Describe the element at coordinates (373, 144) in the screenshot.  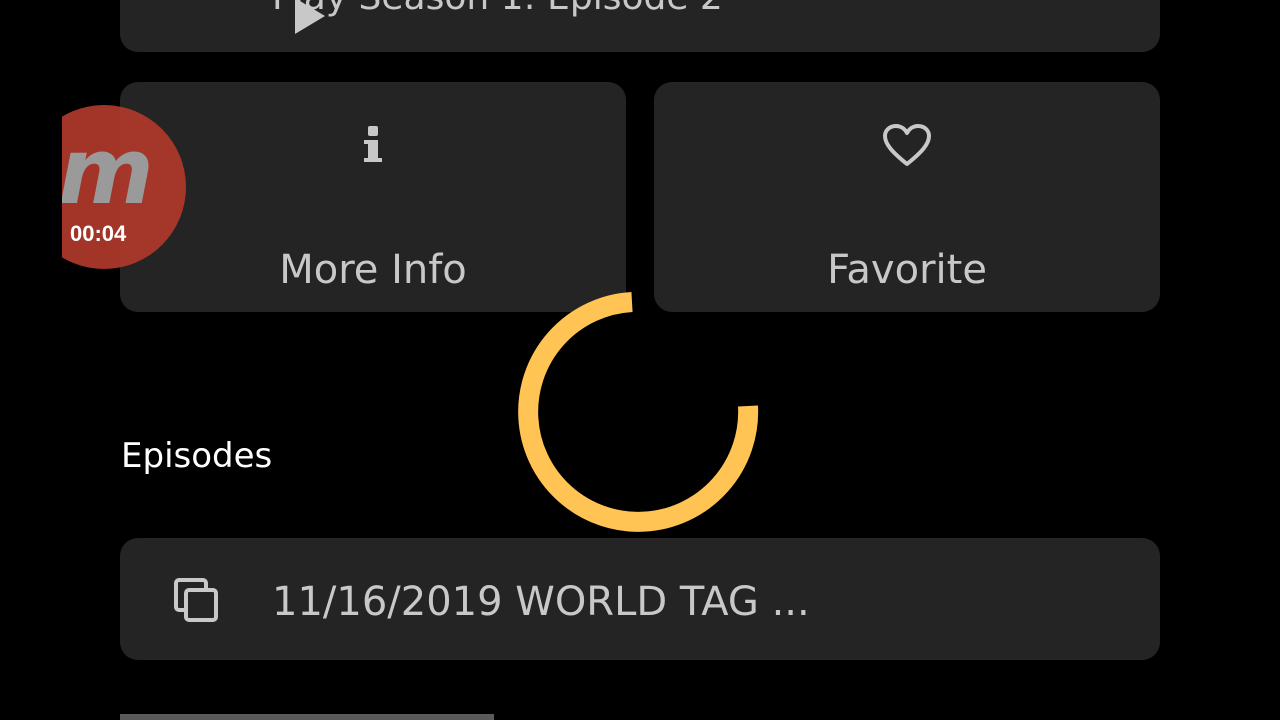
I see `info-icon` at that location.